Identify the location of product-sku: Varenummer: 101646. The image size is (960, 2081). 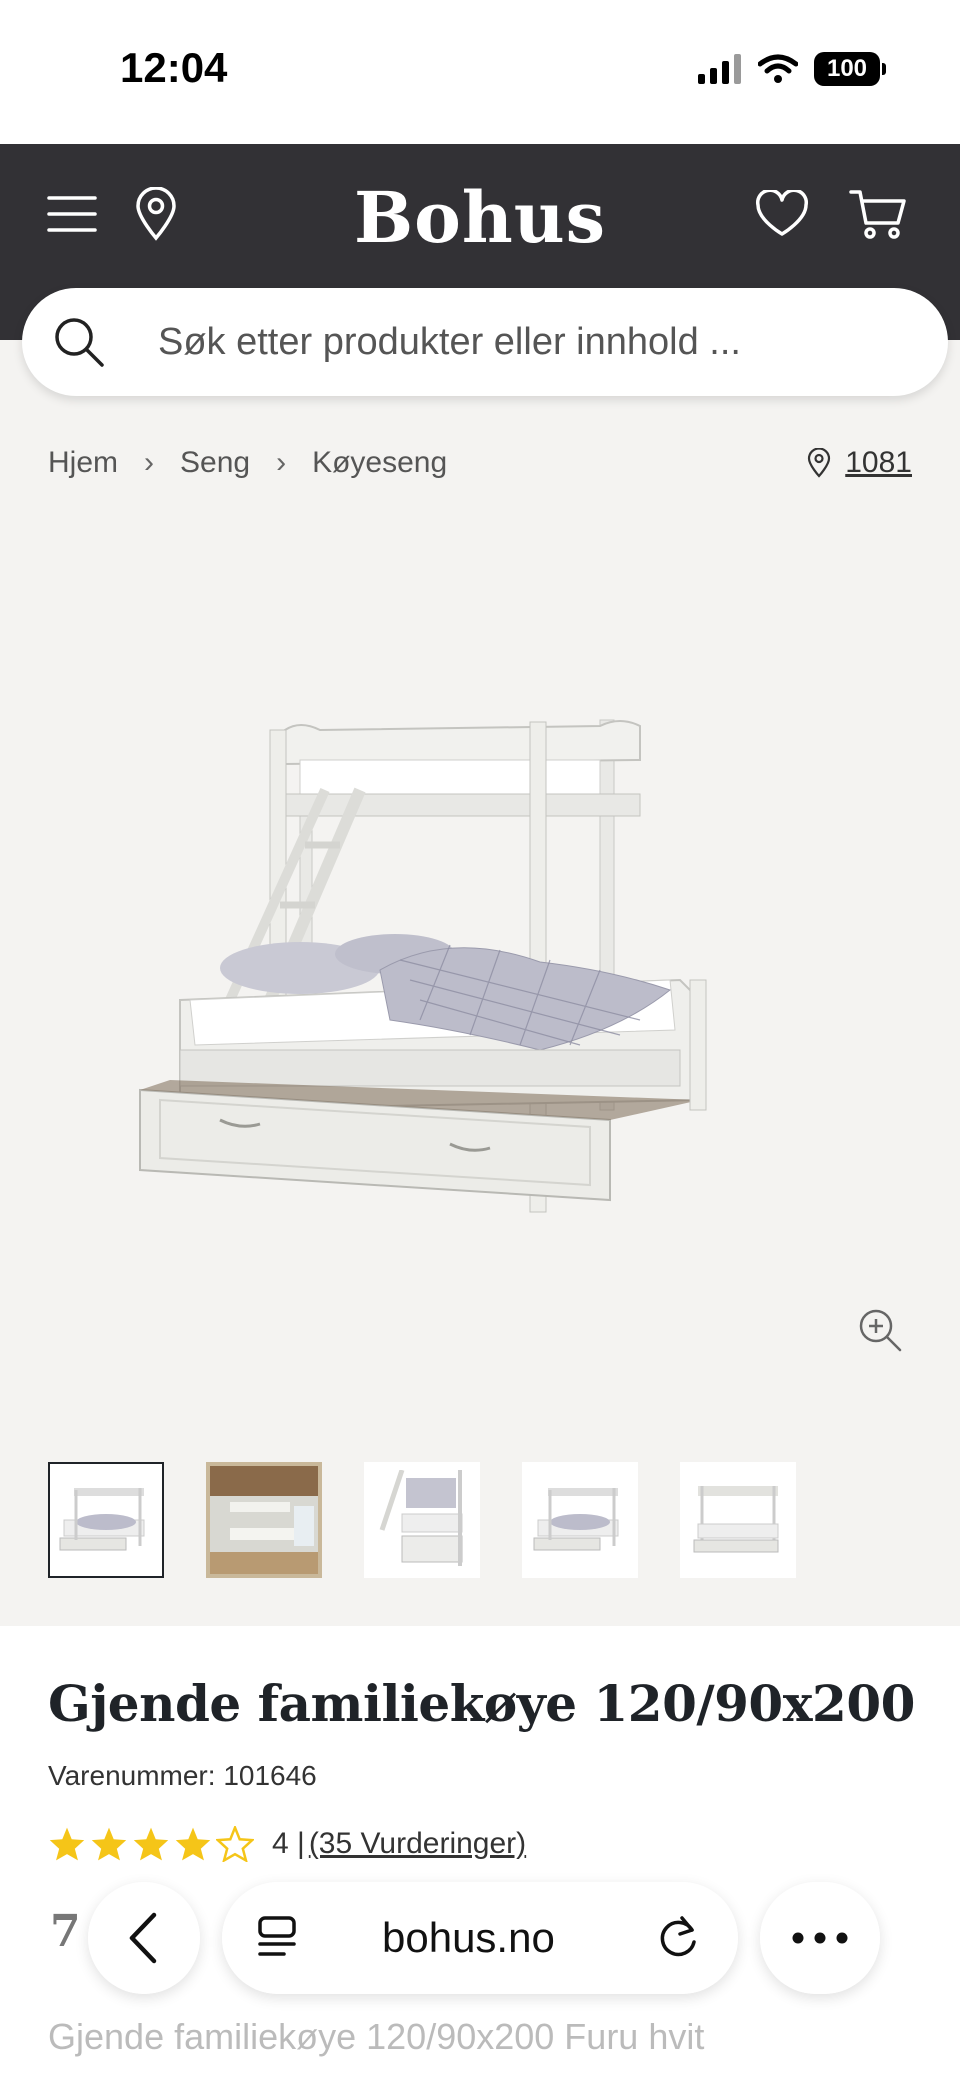
(182, 1775).